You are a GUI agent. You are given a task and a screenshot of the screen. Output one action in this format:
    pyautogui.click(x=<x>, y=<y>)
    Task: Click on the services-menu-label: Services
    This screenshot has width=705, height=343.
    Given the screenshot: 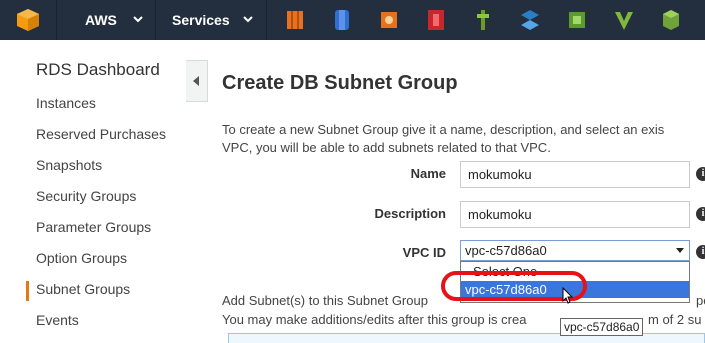 What is the action you would take?
    pyautogui.click(x=201, y=20)
    